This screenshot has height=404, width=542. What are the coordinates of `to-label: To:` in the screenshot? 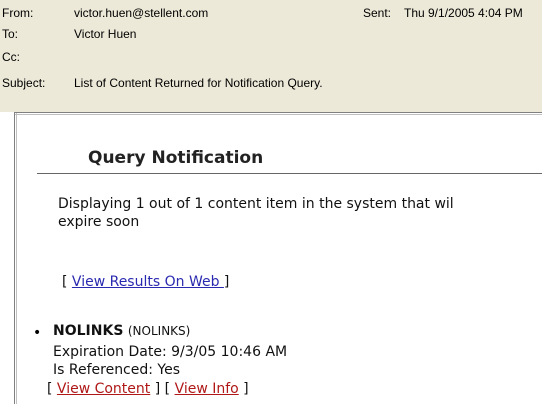 It's located at (10, 34).